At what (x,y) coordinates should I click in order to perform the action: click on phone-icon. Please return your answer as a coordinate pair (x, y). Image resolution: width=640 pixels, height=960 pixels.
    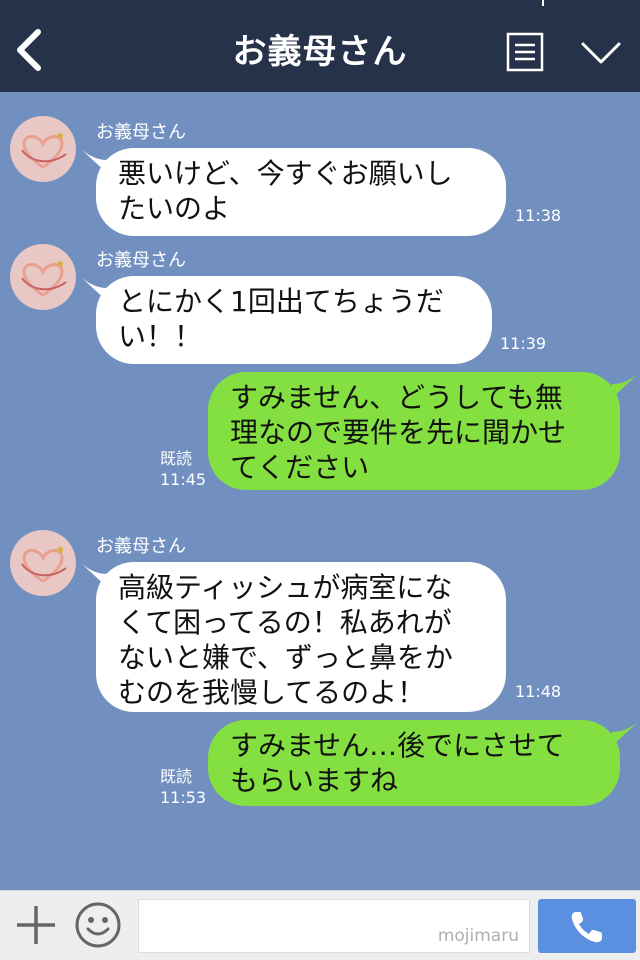
    Looking at the image, I should click on (586, 927).